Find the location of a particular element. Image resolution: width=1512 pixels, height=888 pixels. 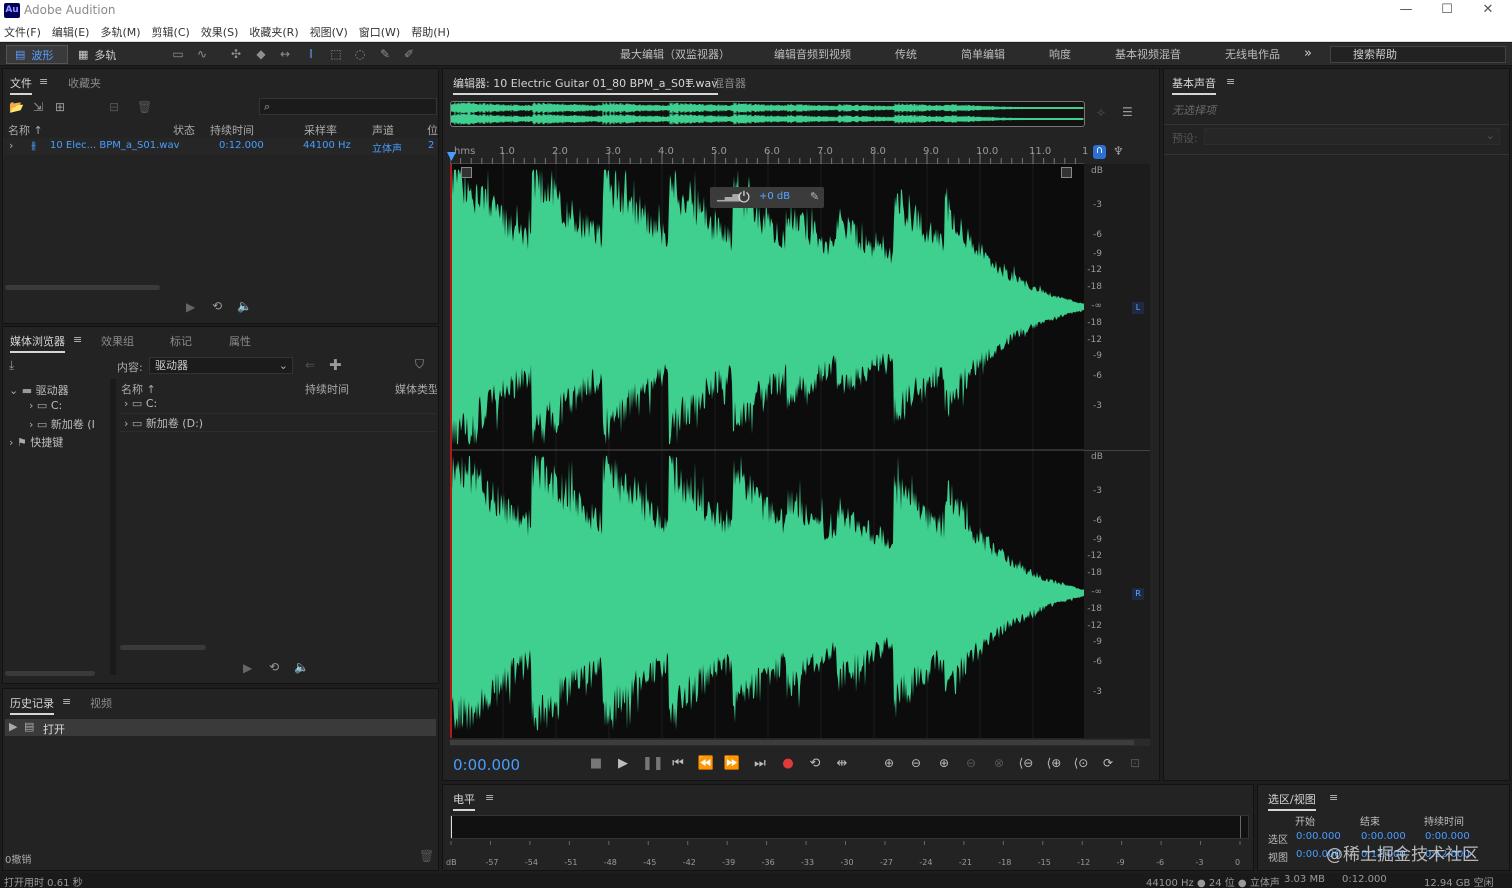

menu-file: 文件(F) is located at coordinates (22, 32).